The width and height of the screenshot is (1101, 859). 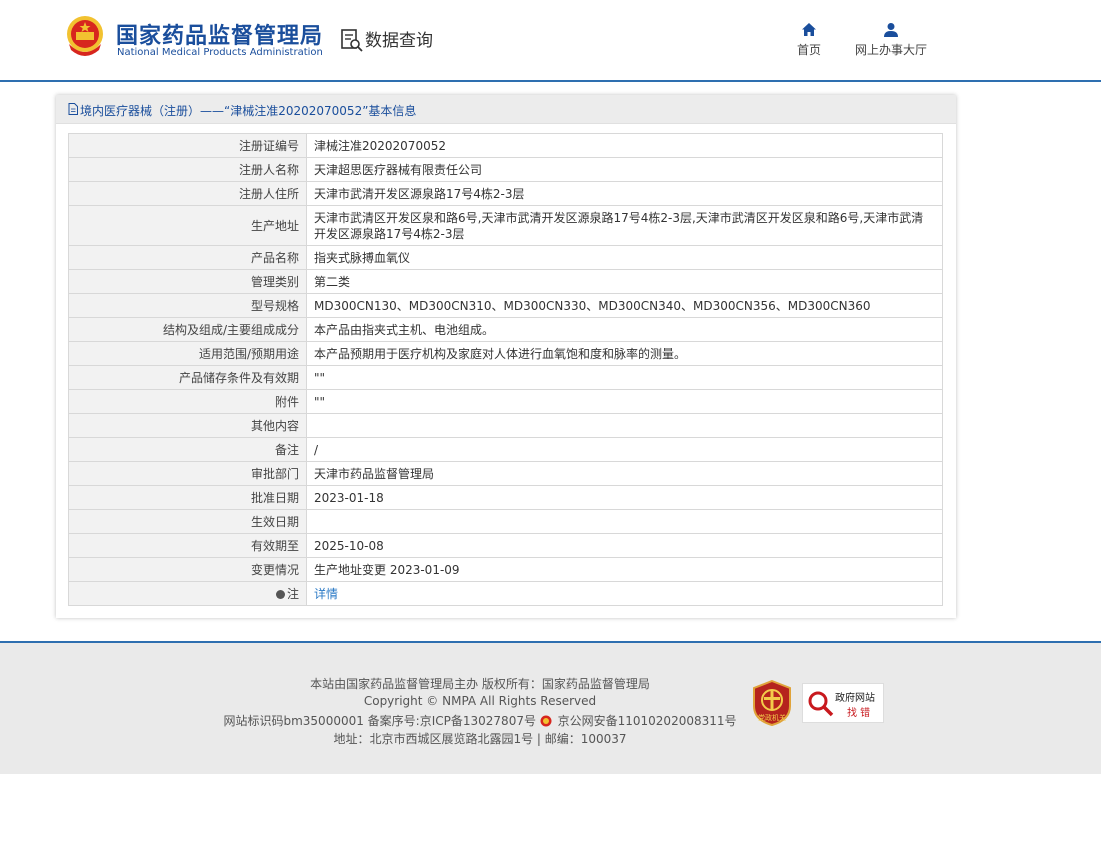 What do you see at coordinates (506, 109) in the screenshot?
I see `panel-header: 境内医疗器械（注册）——“津械注准20202070052”基本信息` at bounding box center [506, 109].